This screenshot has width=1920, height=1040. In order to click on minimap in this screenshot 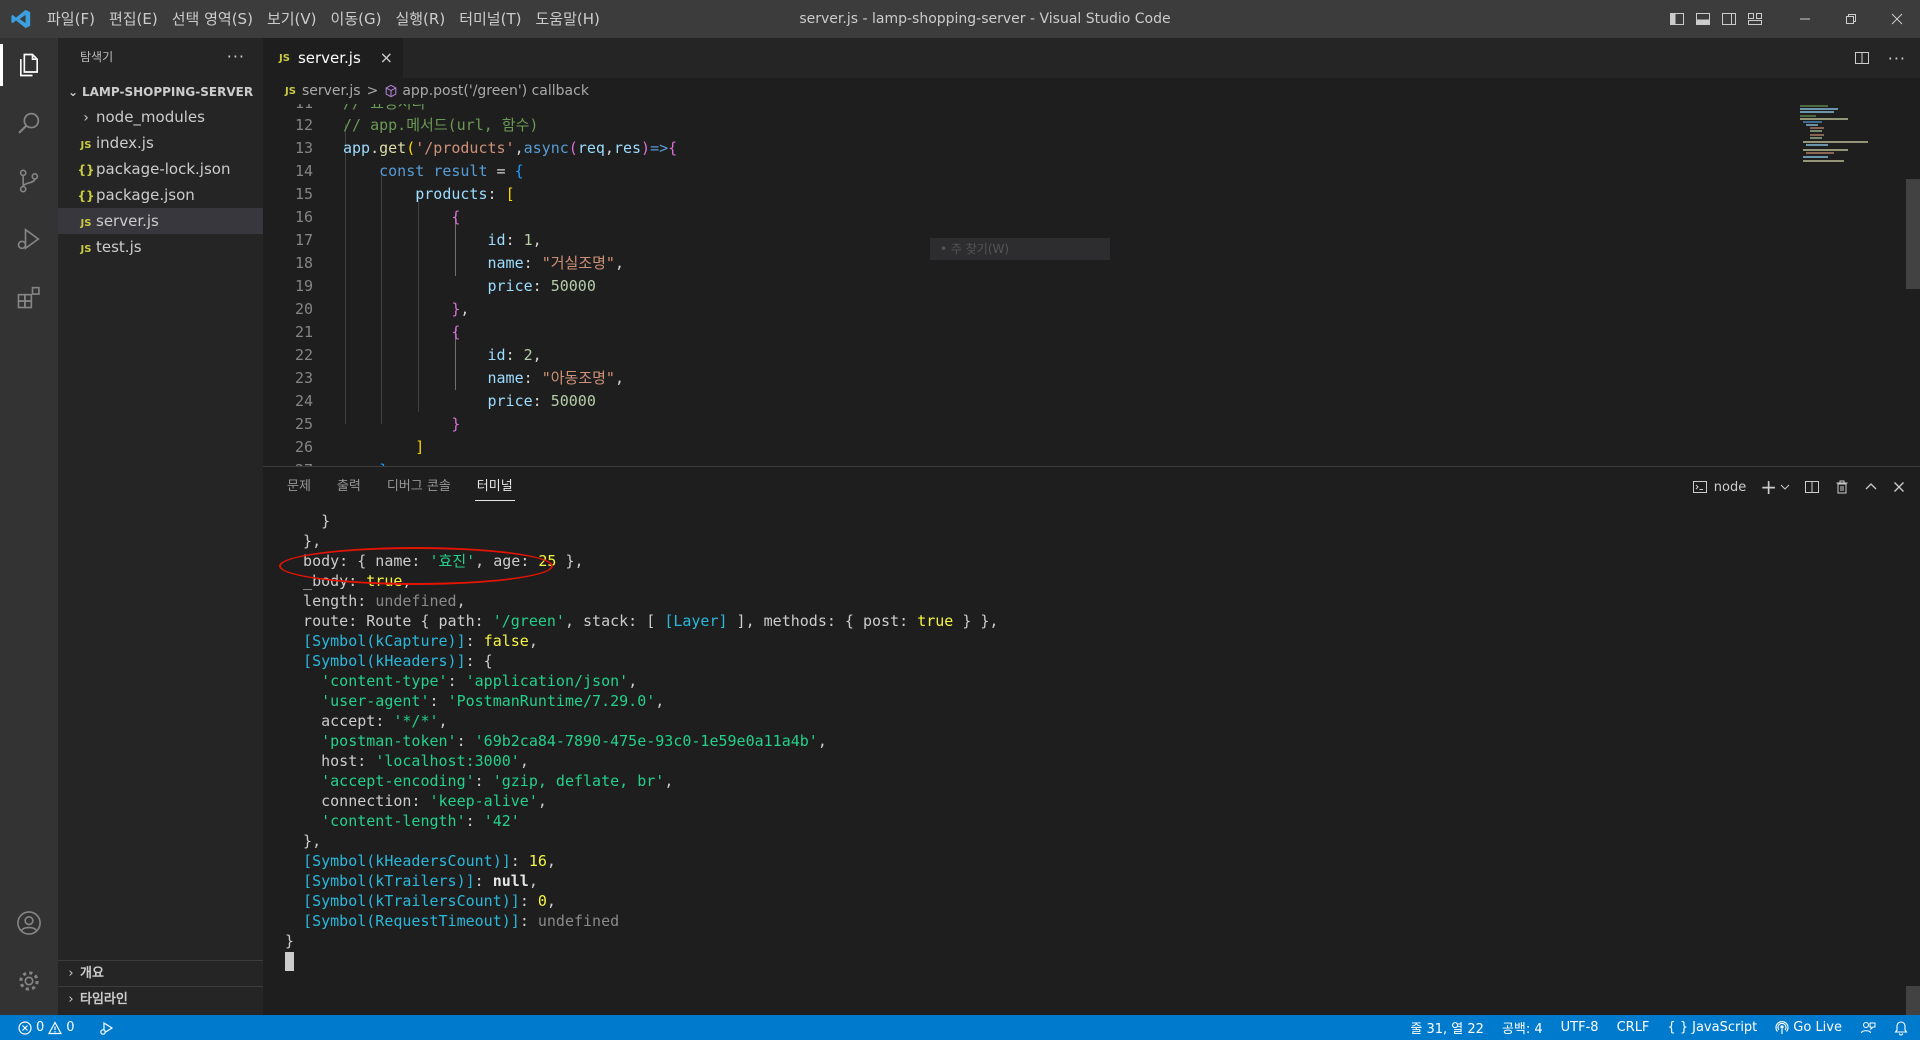, I will do `click(1853, 144)`.